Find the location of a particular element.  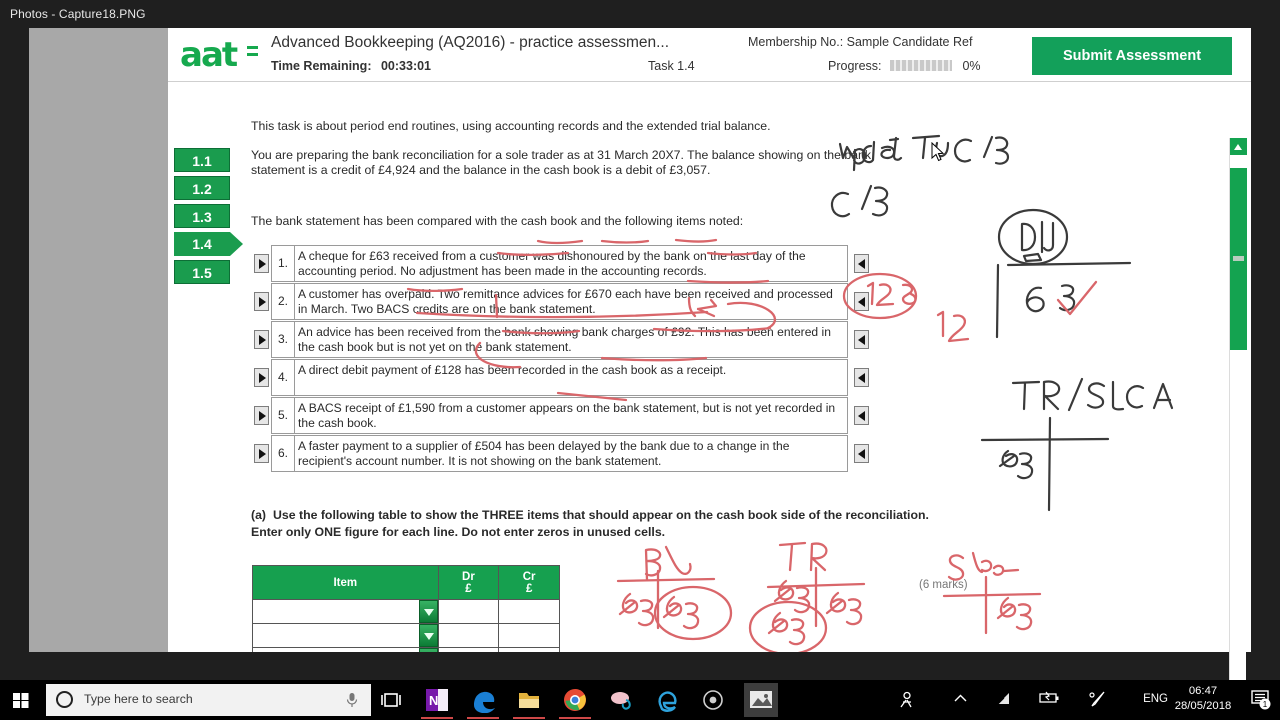

answer-table: Item Dr £ Cr £ is located at coordinates (406, 608).